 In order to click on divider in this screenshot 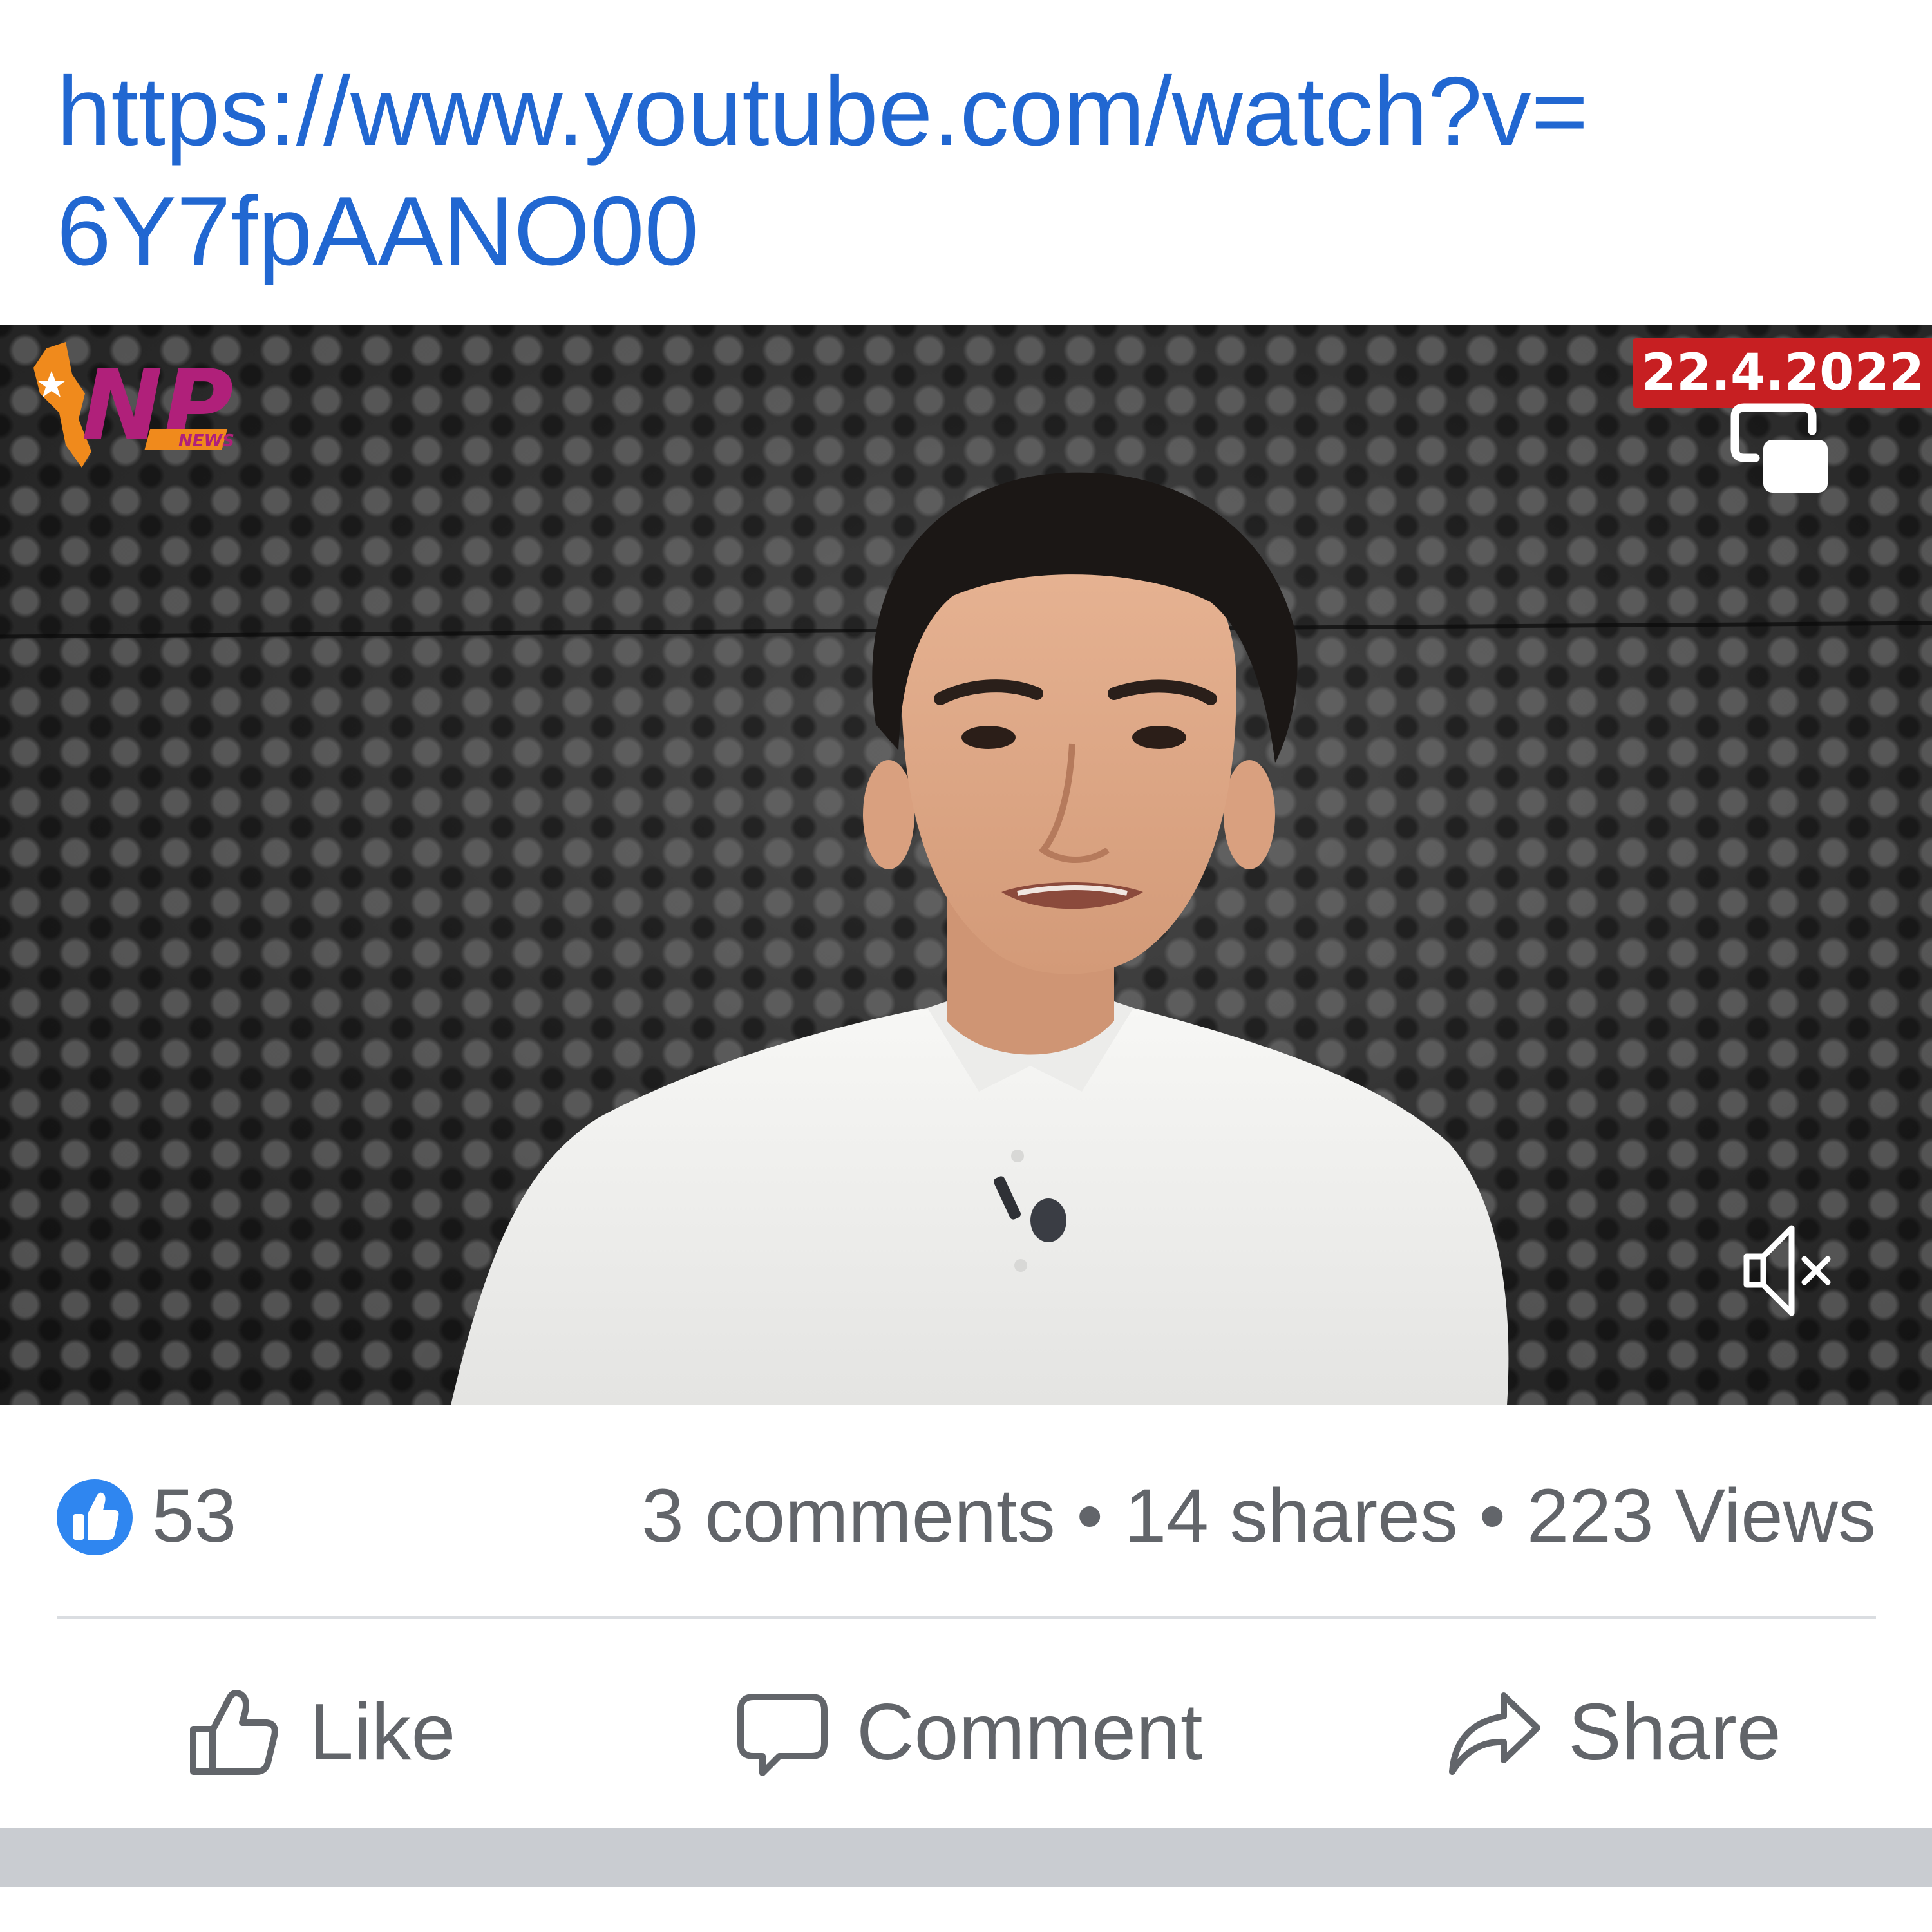, I will do `click(967, 1618)`.